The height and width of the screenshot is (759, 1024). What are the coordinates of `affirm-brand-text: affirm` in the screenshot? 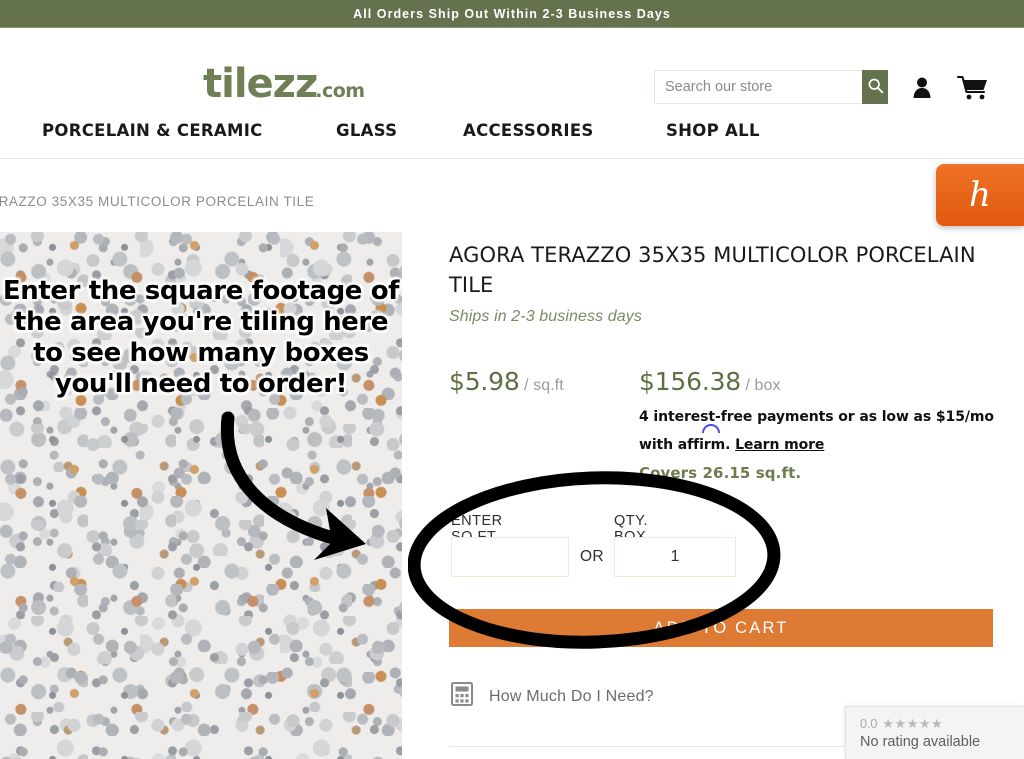 It's located at (701, 445).